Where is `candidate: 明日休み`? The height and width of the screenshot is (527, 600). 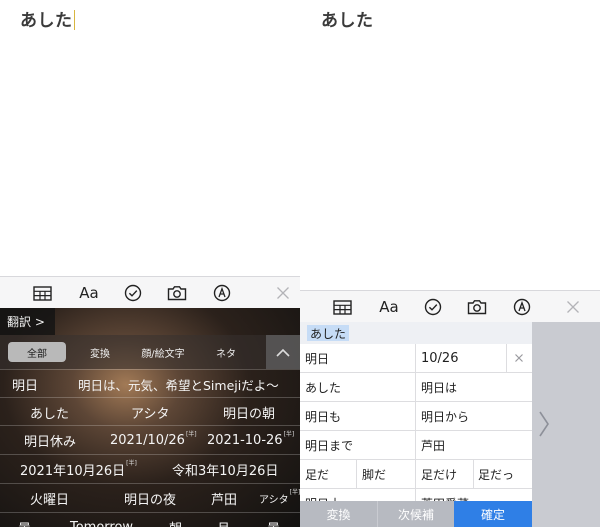
candidate: 明日休み is located at coordinates (50, 440).